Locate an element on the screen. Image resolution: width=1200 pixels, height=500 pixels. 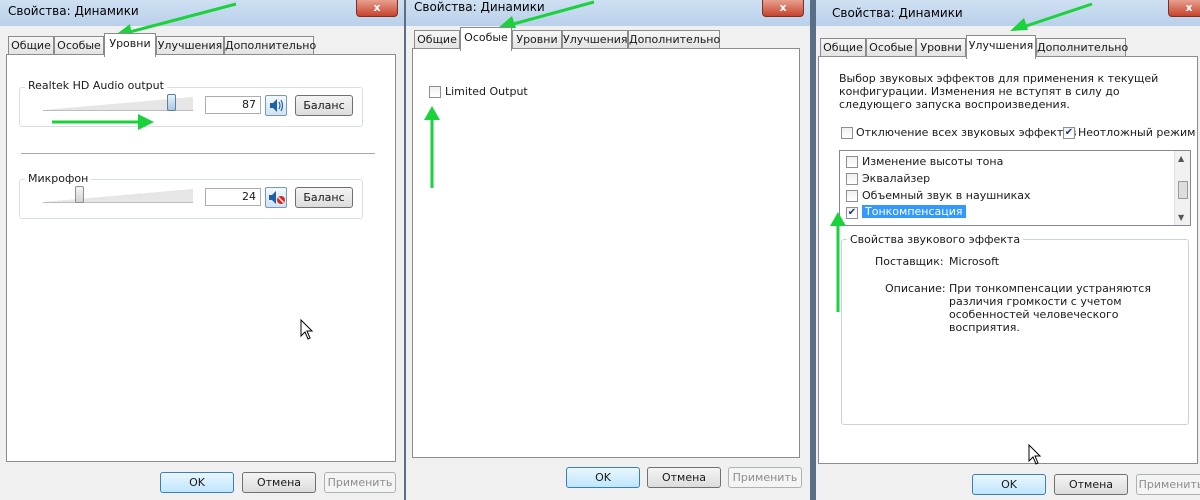
effect-label: Эквалайзер is located at coordinates (896, 178).